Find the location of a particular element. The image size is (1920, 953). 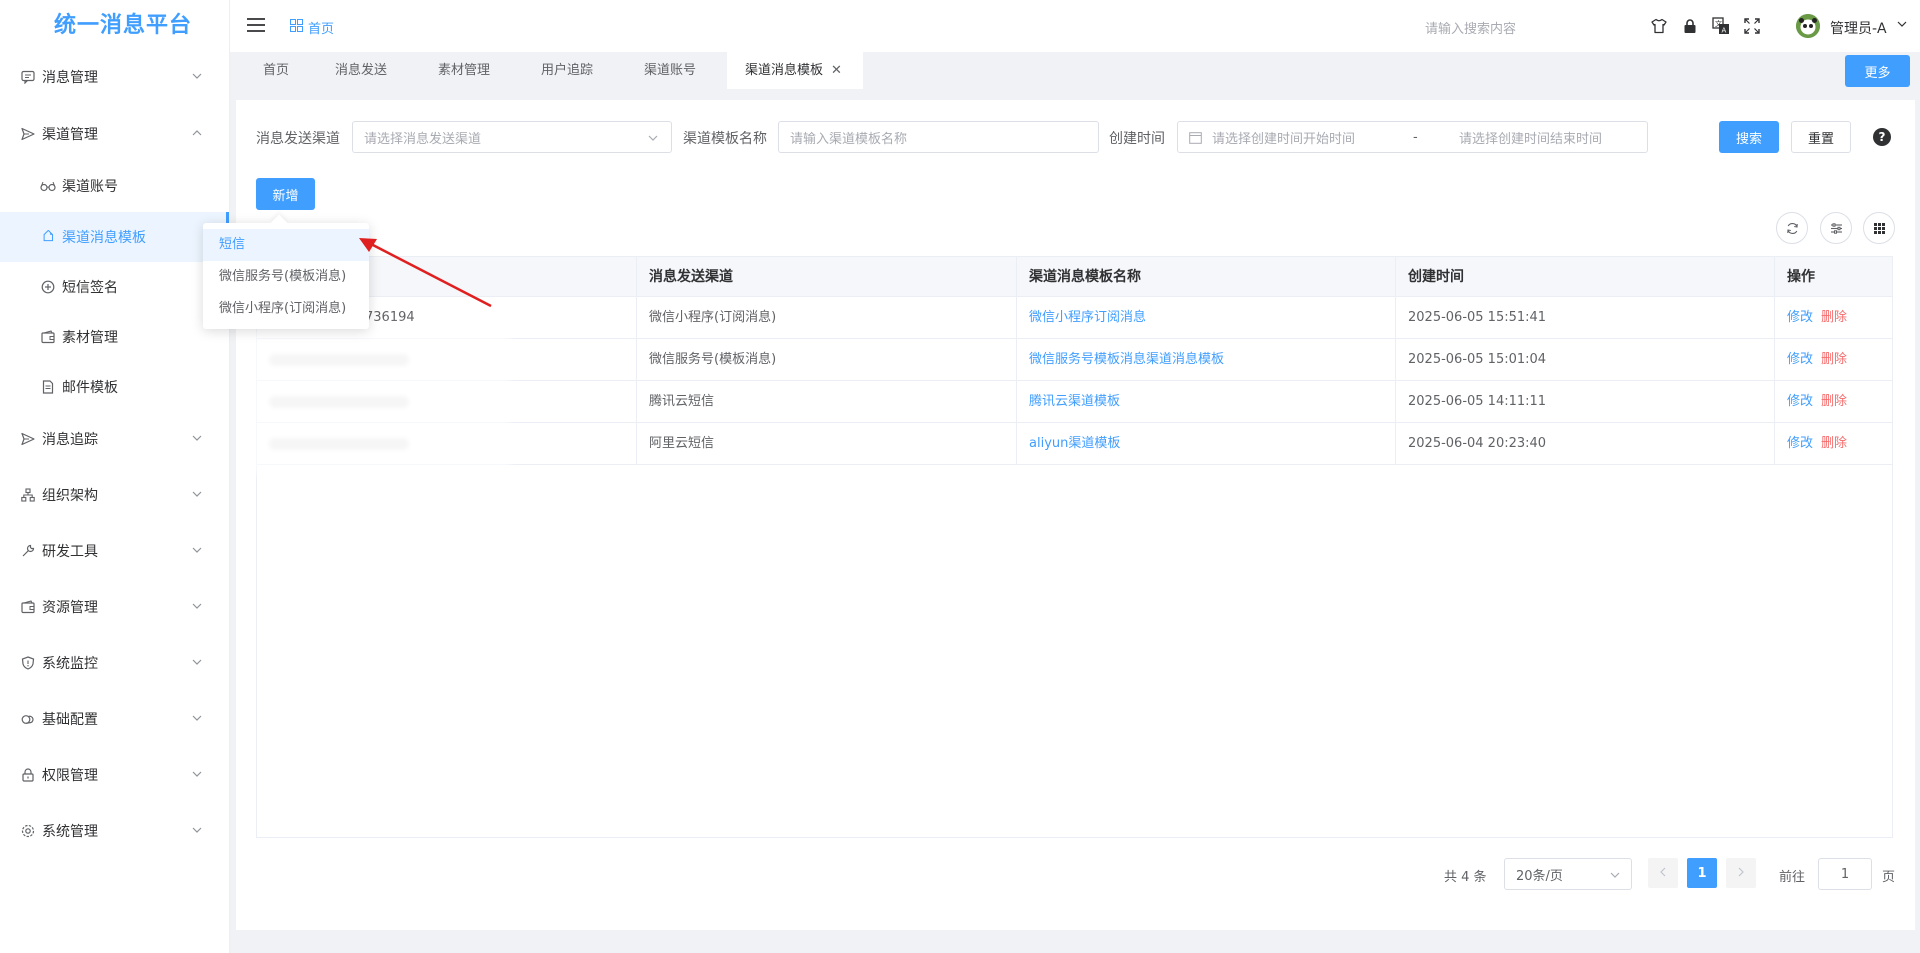

cell-template-name: 微信服务号模板消息渠道消息模板 is located at coordinates (1206, 360).